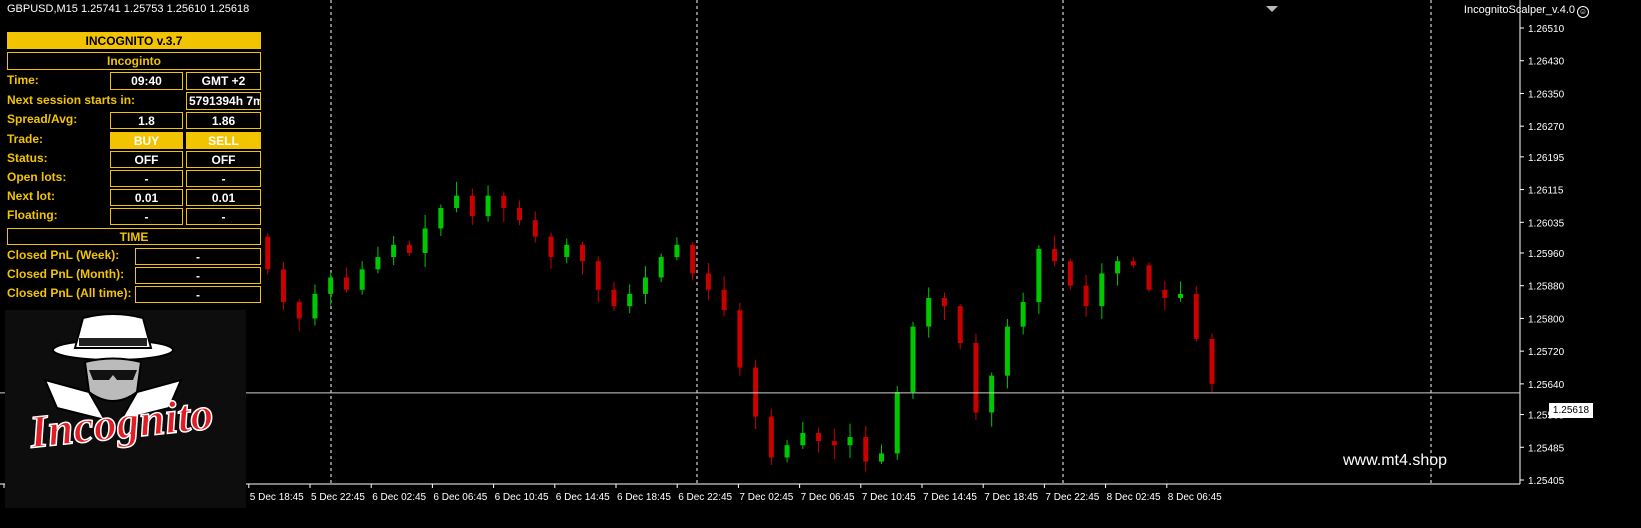 Image resolution: width=1641 pixels, height=528 pixels. I want to click on x-tick-label-11: 6 Dec 22:45, so click(705, 497).